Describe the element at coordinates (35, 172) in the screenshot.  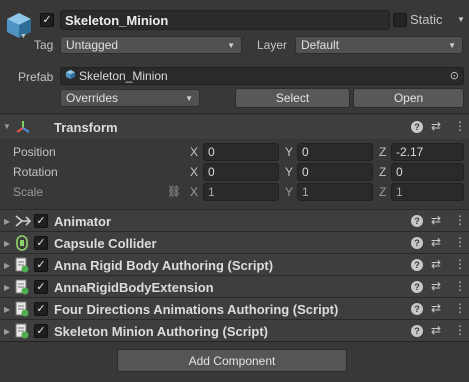
I see `rotation-label: Rotation` at that location.